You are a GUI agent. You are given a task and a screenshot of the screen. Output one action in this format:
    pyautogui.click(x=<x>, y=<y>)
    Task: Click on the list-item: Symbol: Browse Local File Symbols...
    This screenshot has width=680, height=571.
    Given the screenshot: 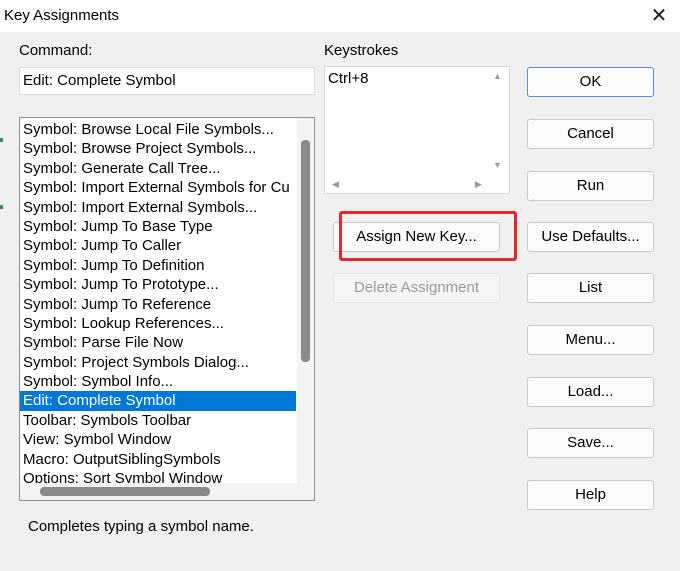 What is the action you would take?
    pyautogui.click(x=158, y=129)
    